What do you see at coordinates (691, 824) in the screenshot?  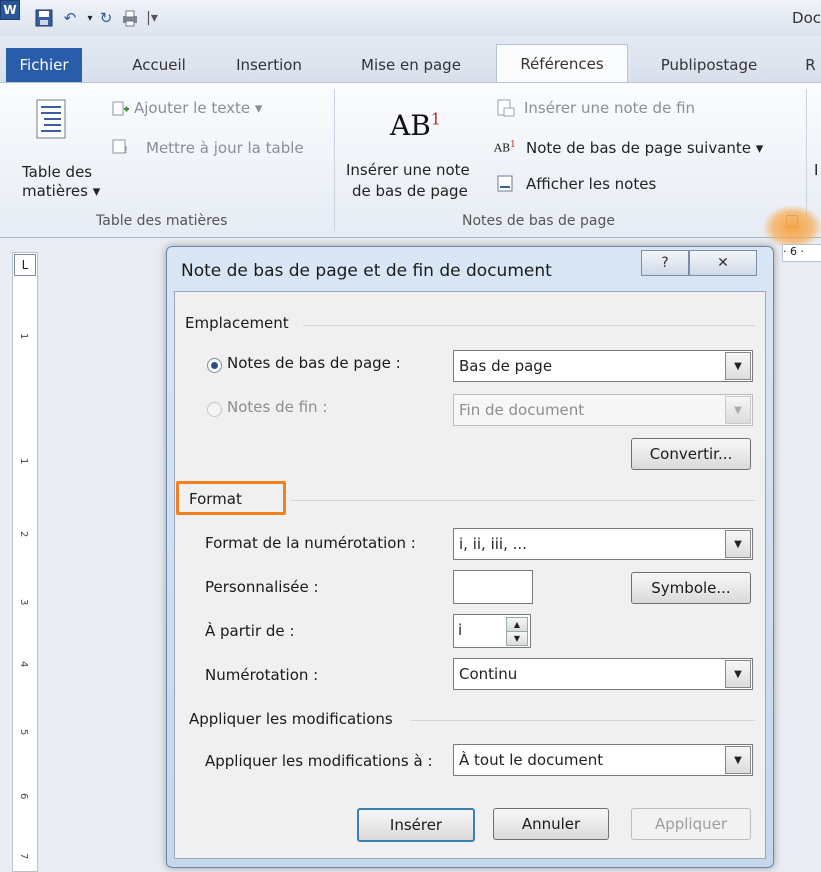 I see `apply-button: Appliquer` at bounding box center [691, 824].